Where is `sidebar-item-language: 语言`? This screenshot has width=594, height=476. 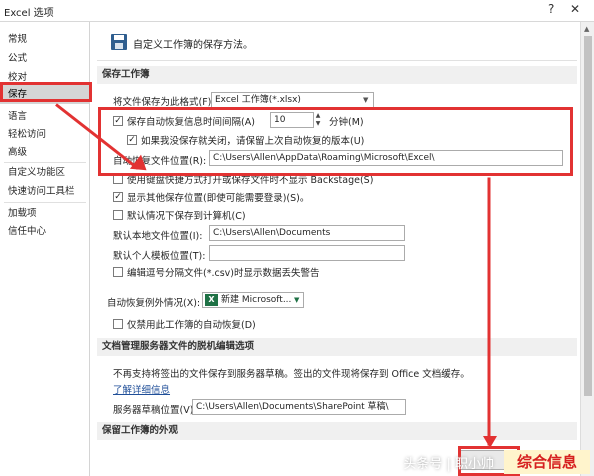
sidebar-item-language: 语言 is located at coordinates (44, 116).